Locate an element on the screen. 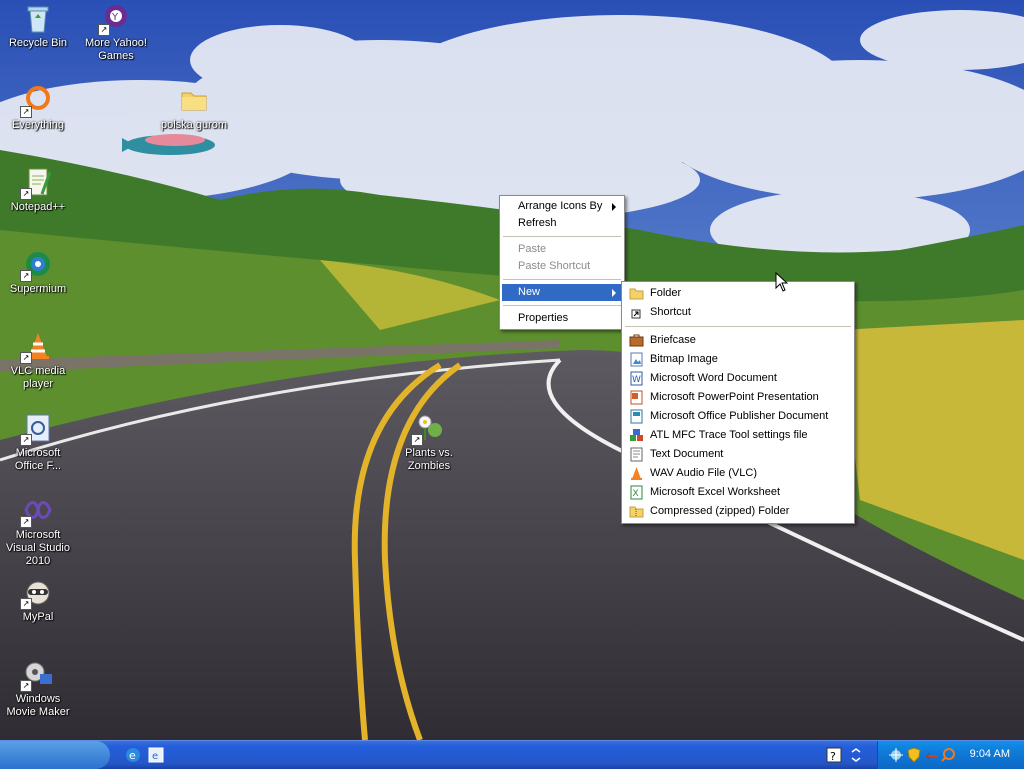 The height and width of the screenshot is (769, 1024). folder-icon is located at coordinates (636, 294).